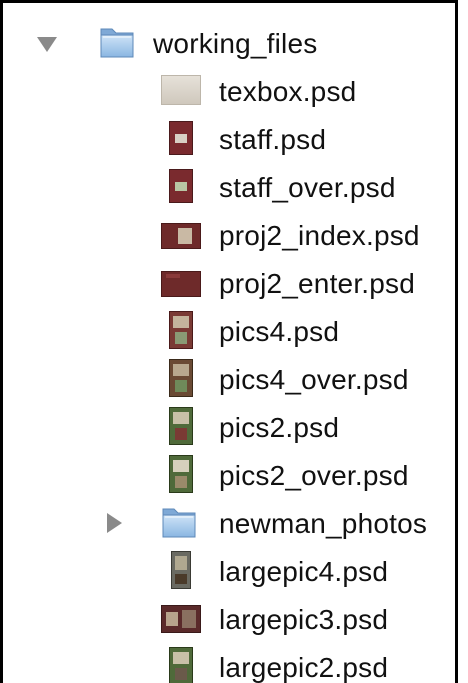 This screenshot has height=683, width=468. Describe the element at coordinates (317, 283) in the screenshot. I see `tree-row-label: proj2_enter.psd` at that location.